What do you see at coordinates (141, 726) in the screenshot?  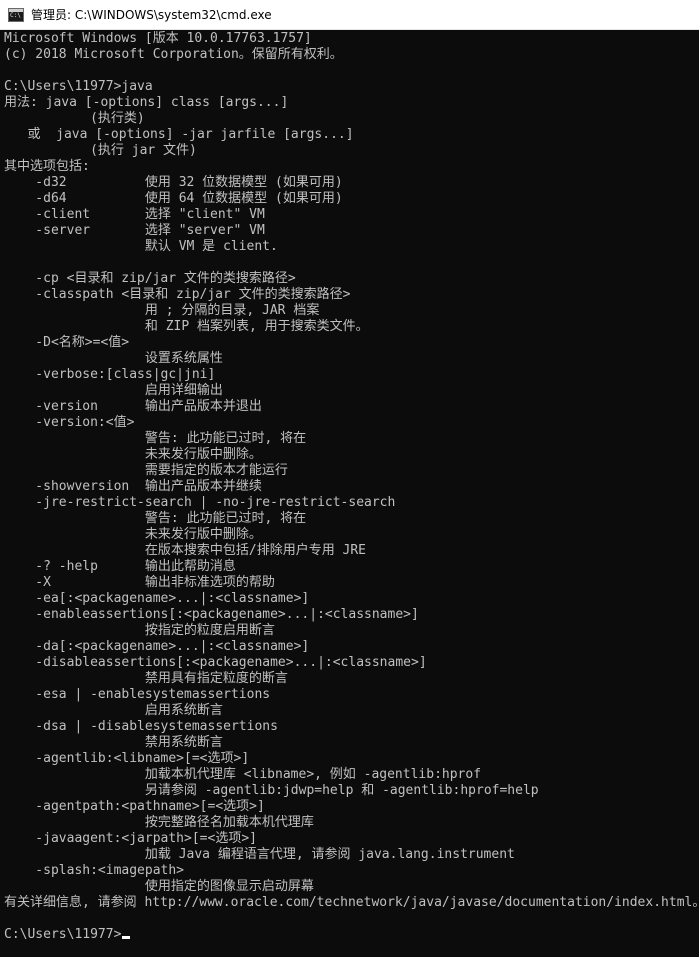 I see `console-line: -dsa | -disablesystemassertions` at bounding box center [141, 726].